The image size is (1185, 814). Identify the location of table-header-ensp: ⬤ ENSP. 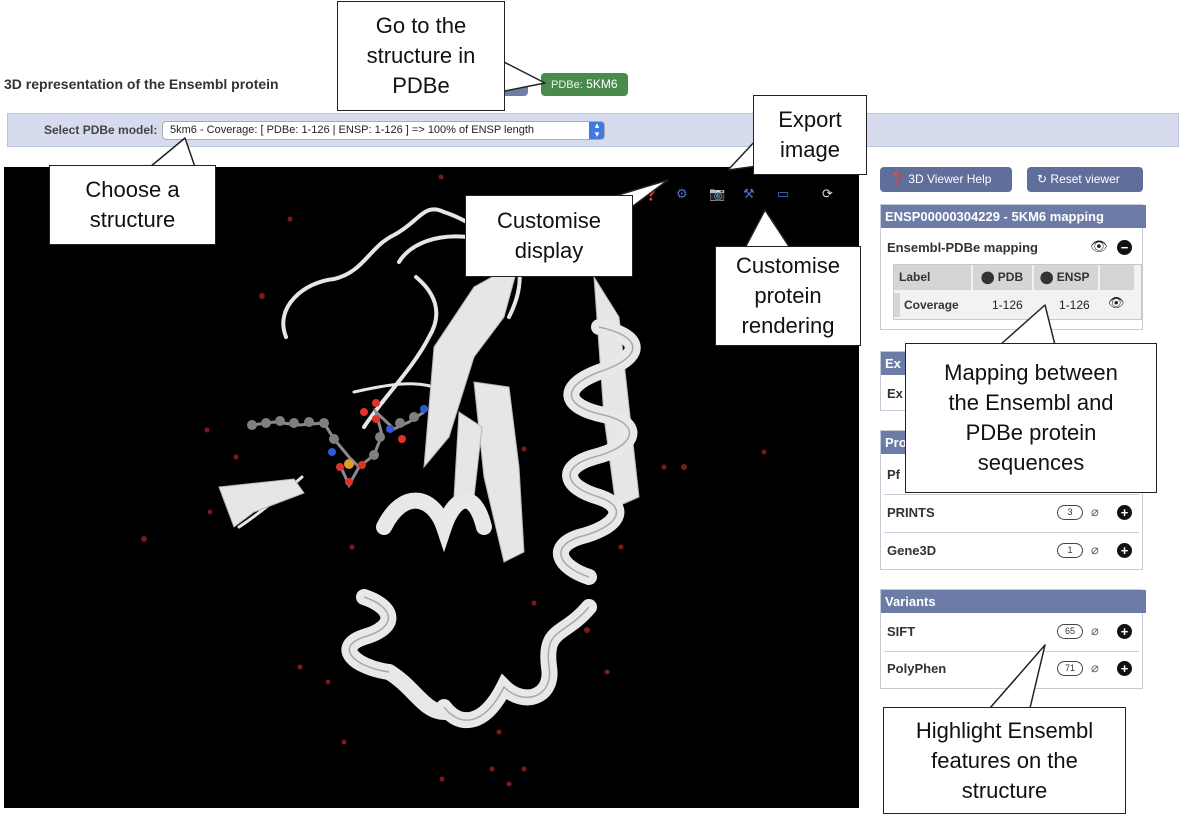
(1066, 277).